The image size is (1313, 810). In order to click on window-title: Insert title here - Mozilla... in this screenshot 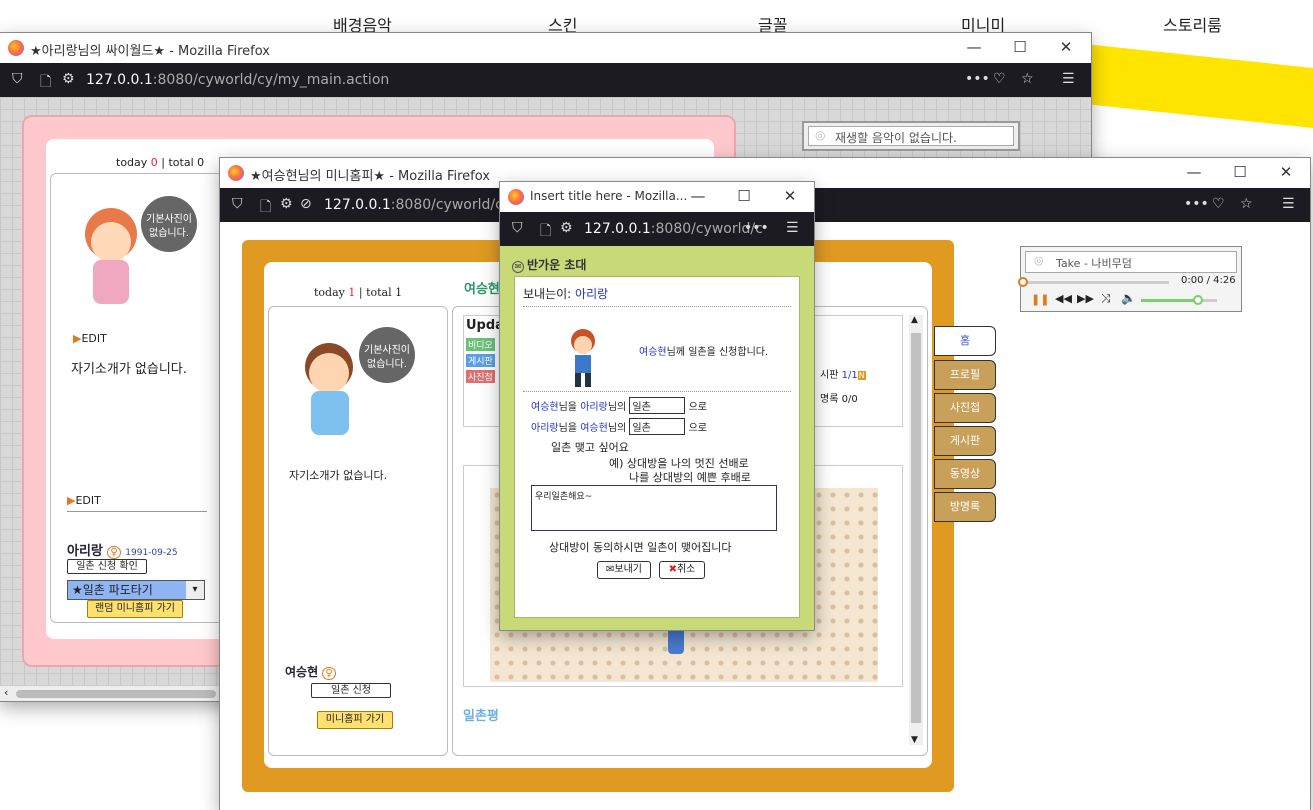, I will do `click(609, 196)`.